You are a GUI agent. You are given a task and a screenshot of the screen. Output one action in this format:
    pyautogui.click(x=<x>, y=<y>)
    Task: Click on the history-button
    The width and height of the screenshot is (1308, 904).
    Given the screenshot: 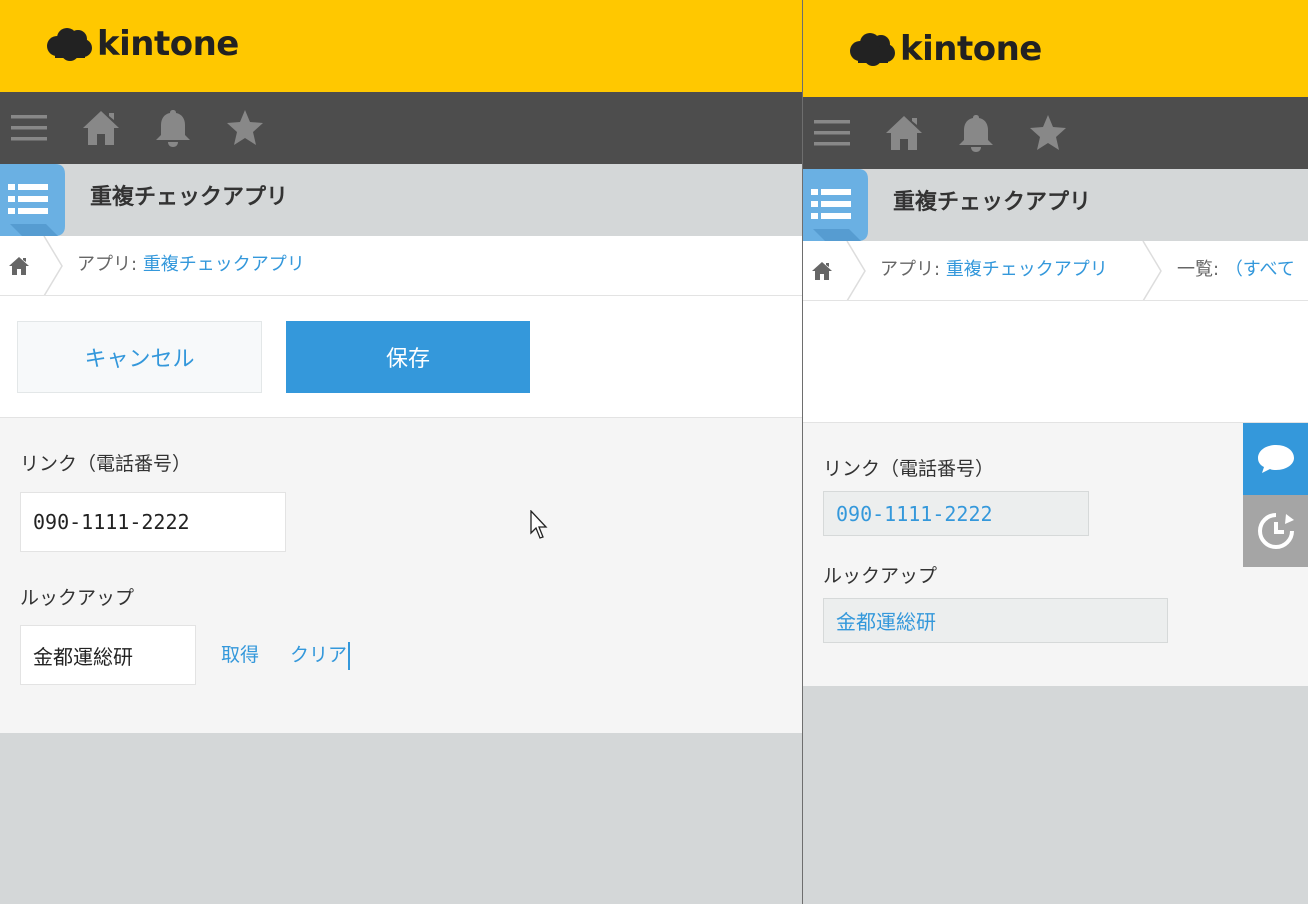 What is the action you would take?
    pyautogui.click(x=1275, y=531)
    